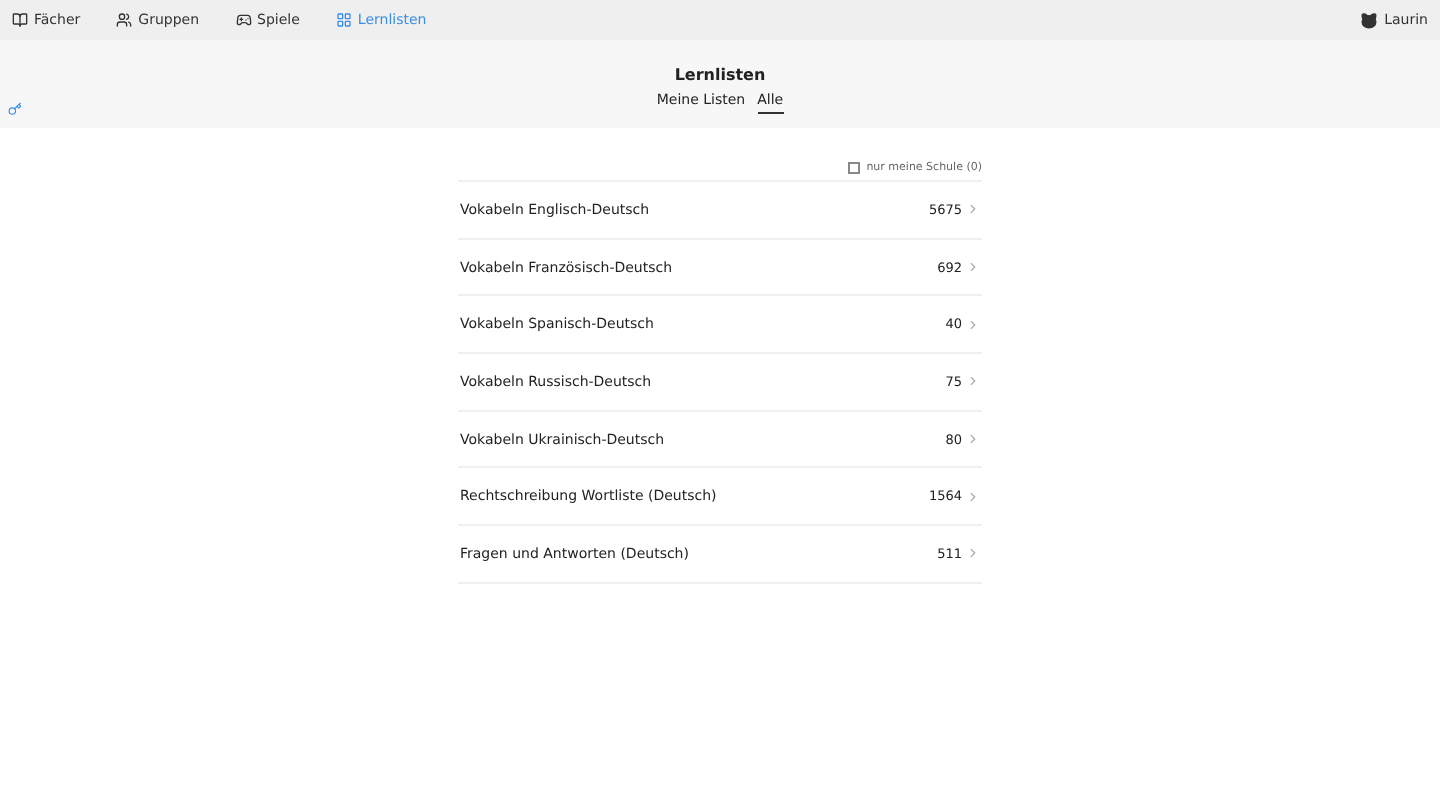 The image size is (1440, 810). I want to click on cat-icon, so click(1369, 20).